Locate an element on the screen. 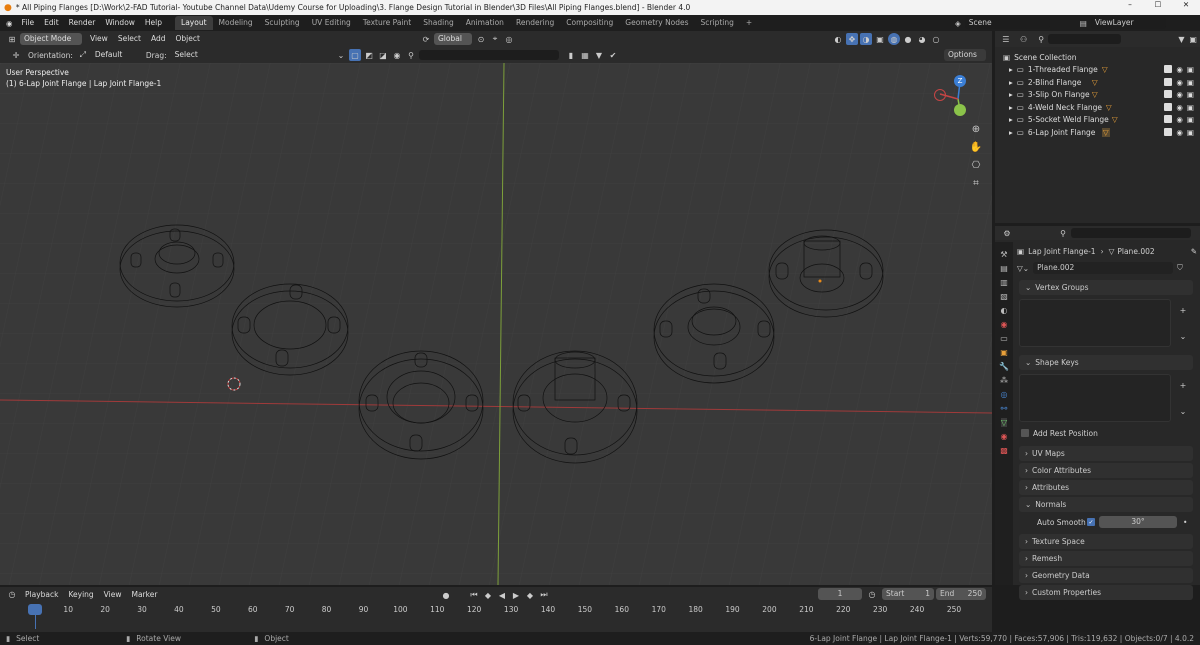 Image resolution: width=1200 pixels, height=645 pixels. check-icon: ✔ is located at coordinates (613, 55).